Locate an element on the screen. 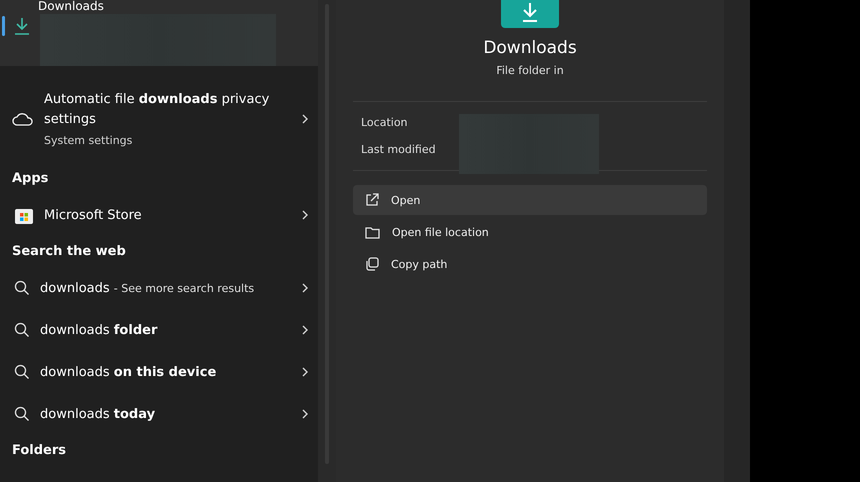 The height and width of the screenshot is (482, 860). section-heading: Search the web is located at coordinates (69, 252).